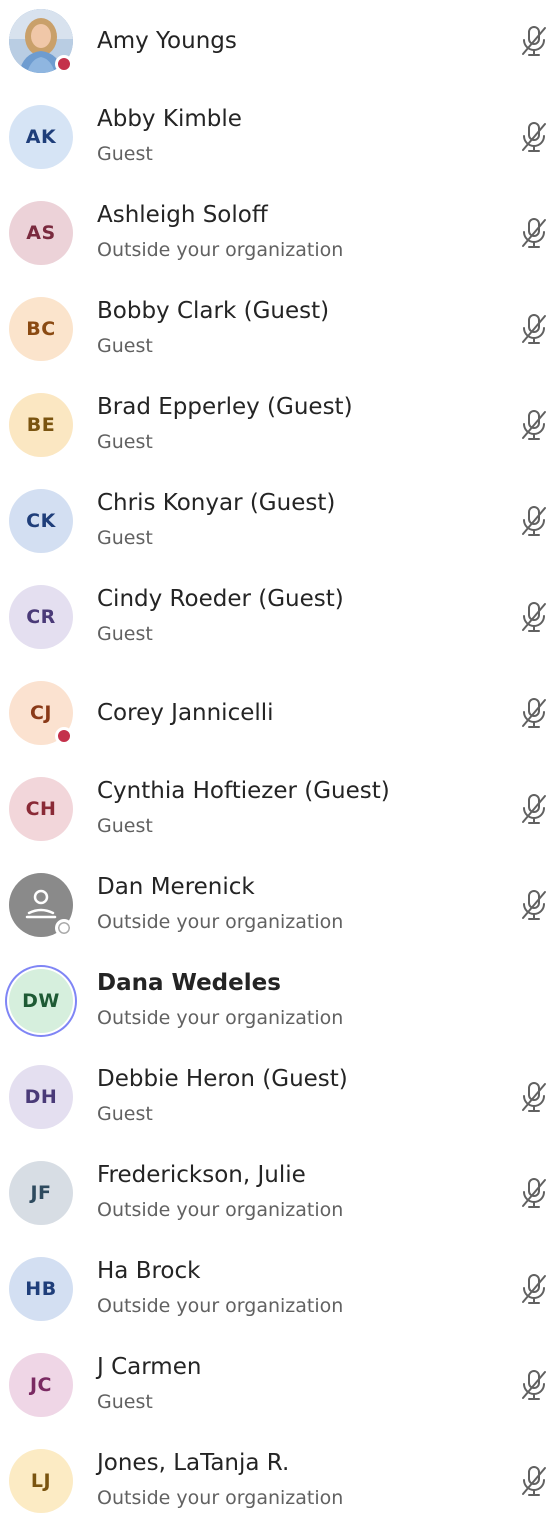 This screenshot has width=553, height=1536. Describe the element at coordinates (276, 528) in the screenshot. I see `participant-row: CK Chris Konyar (Guest) Guest` at that location.